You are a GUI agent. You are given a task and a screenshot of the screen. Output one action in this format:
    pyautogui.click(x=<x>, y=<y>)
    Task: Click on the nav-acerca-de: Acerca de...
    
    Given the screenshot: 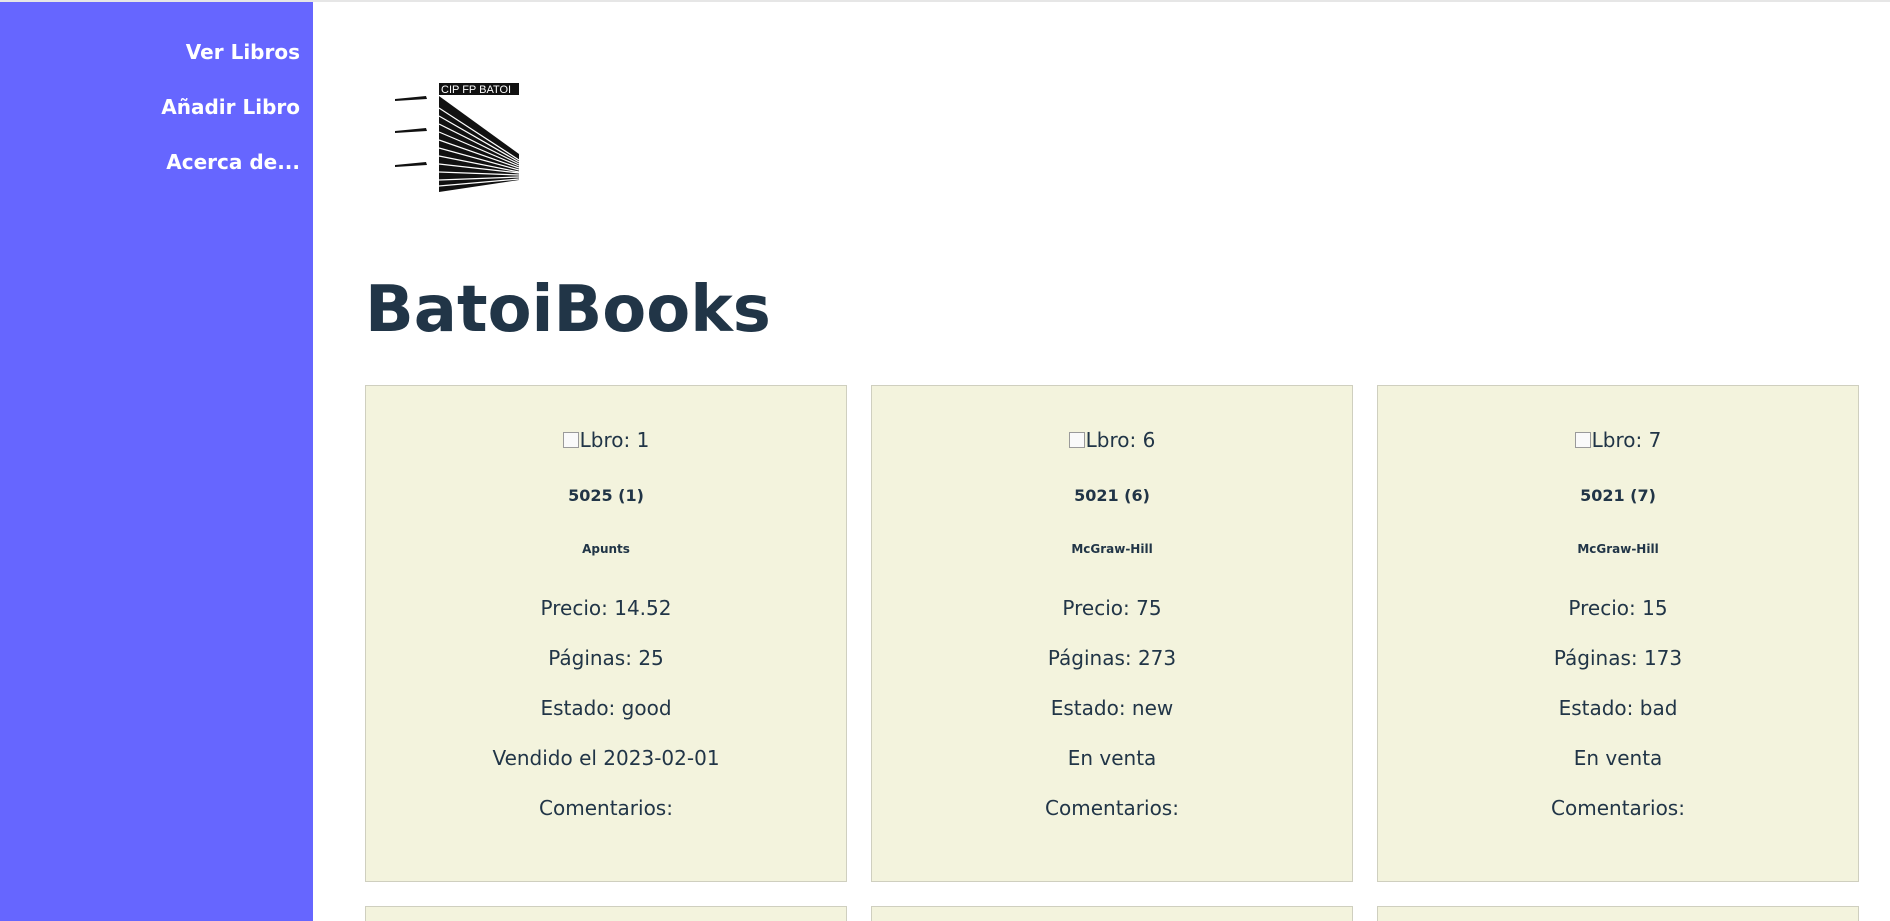 What is the action you would take?
    pyautogui.click(x=233, y=162)
    